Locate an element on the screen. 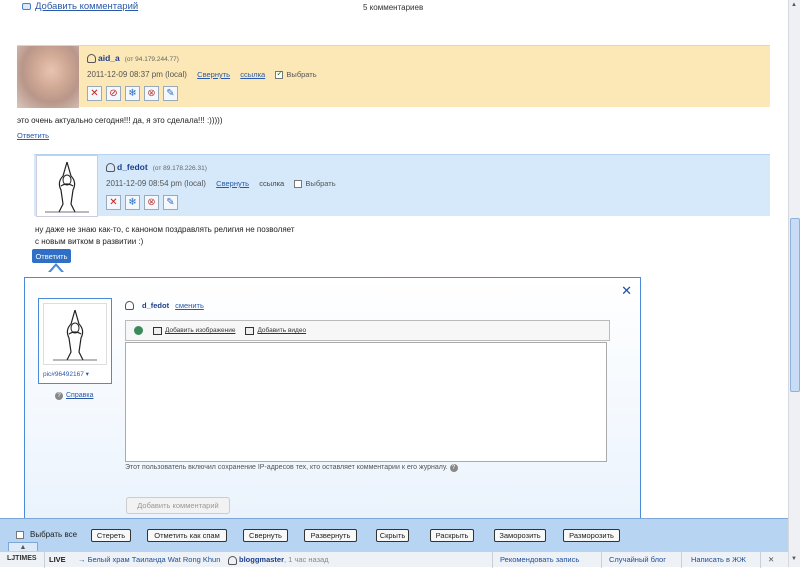  username-link: aid_a is located at coordinates (109, 58).